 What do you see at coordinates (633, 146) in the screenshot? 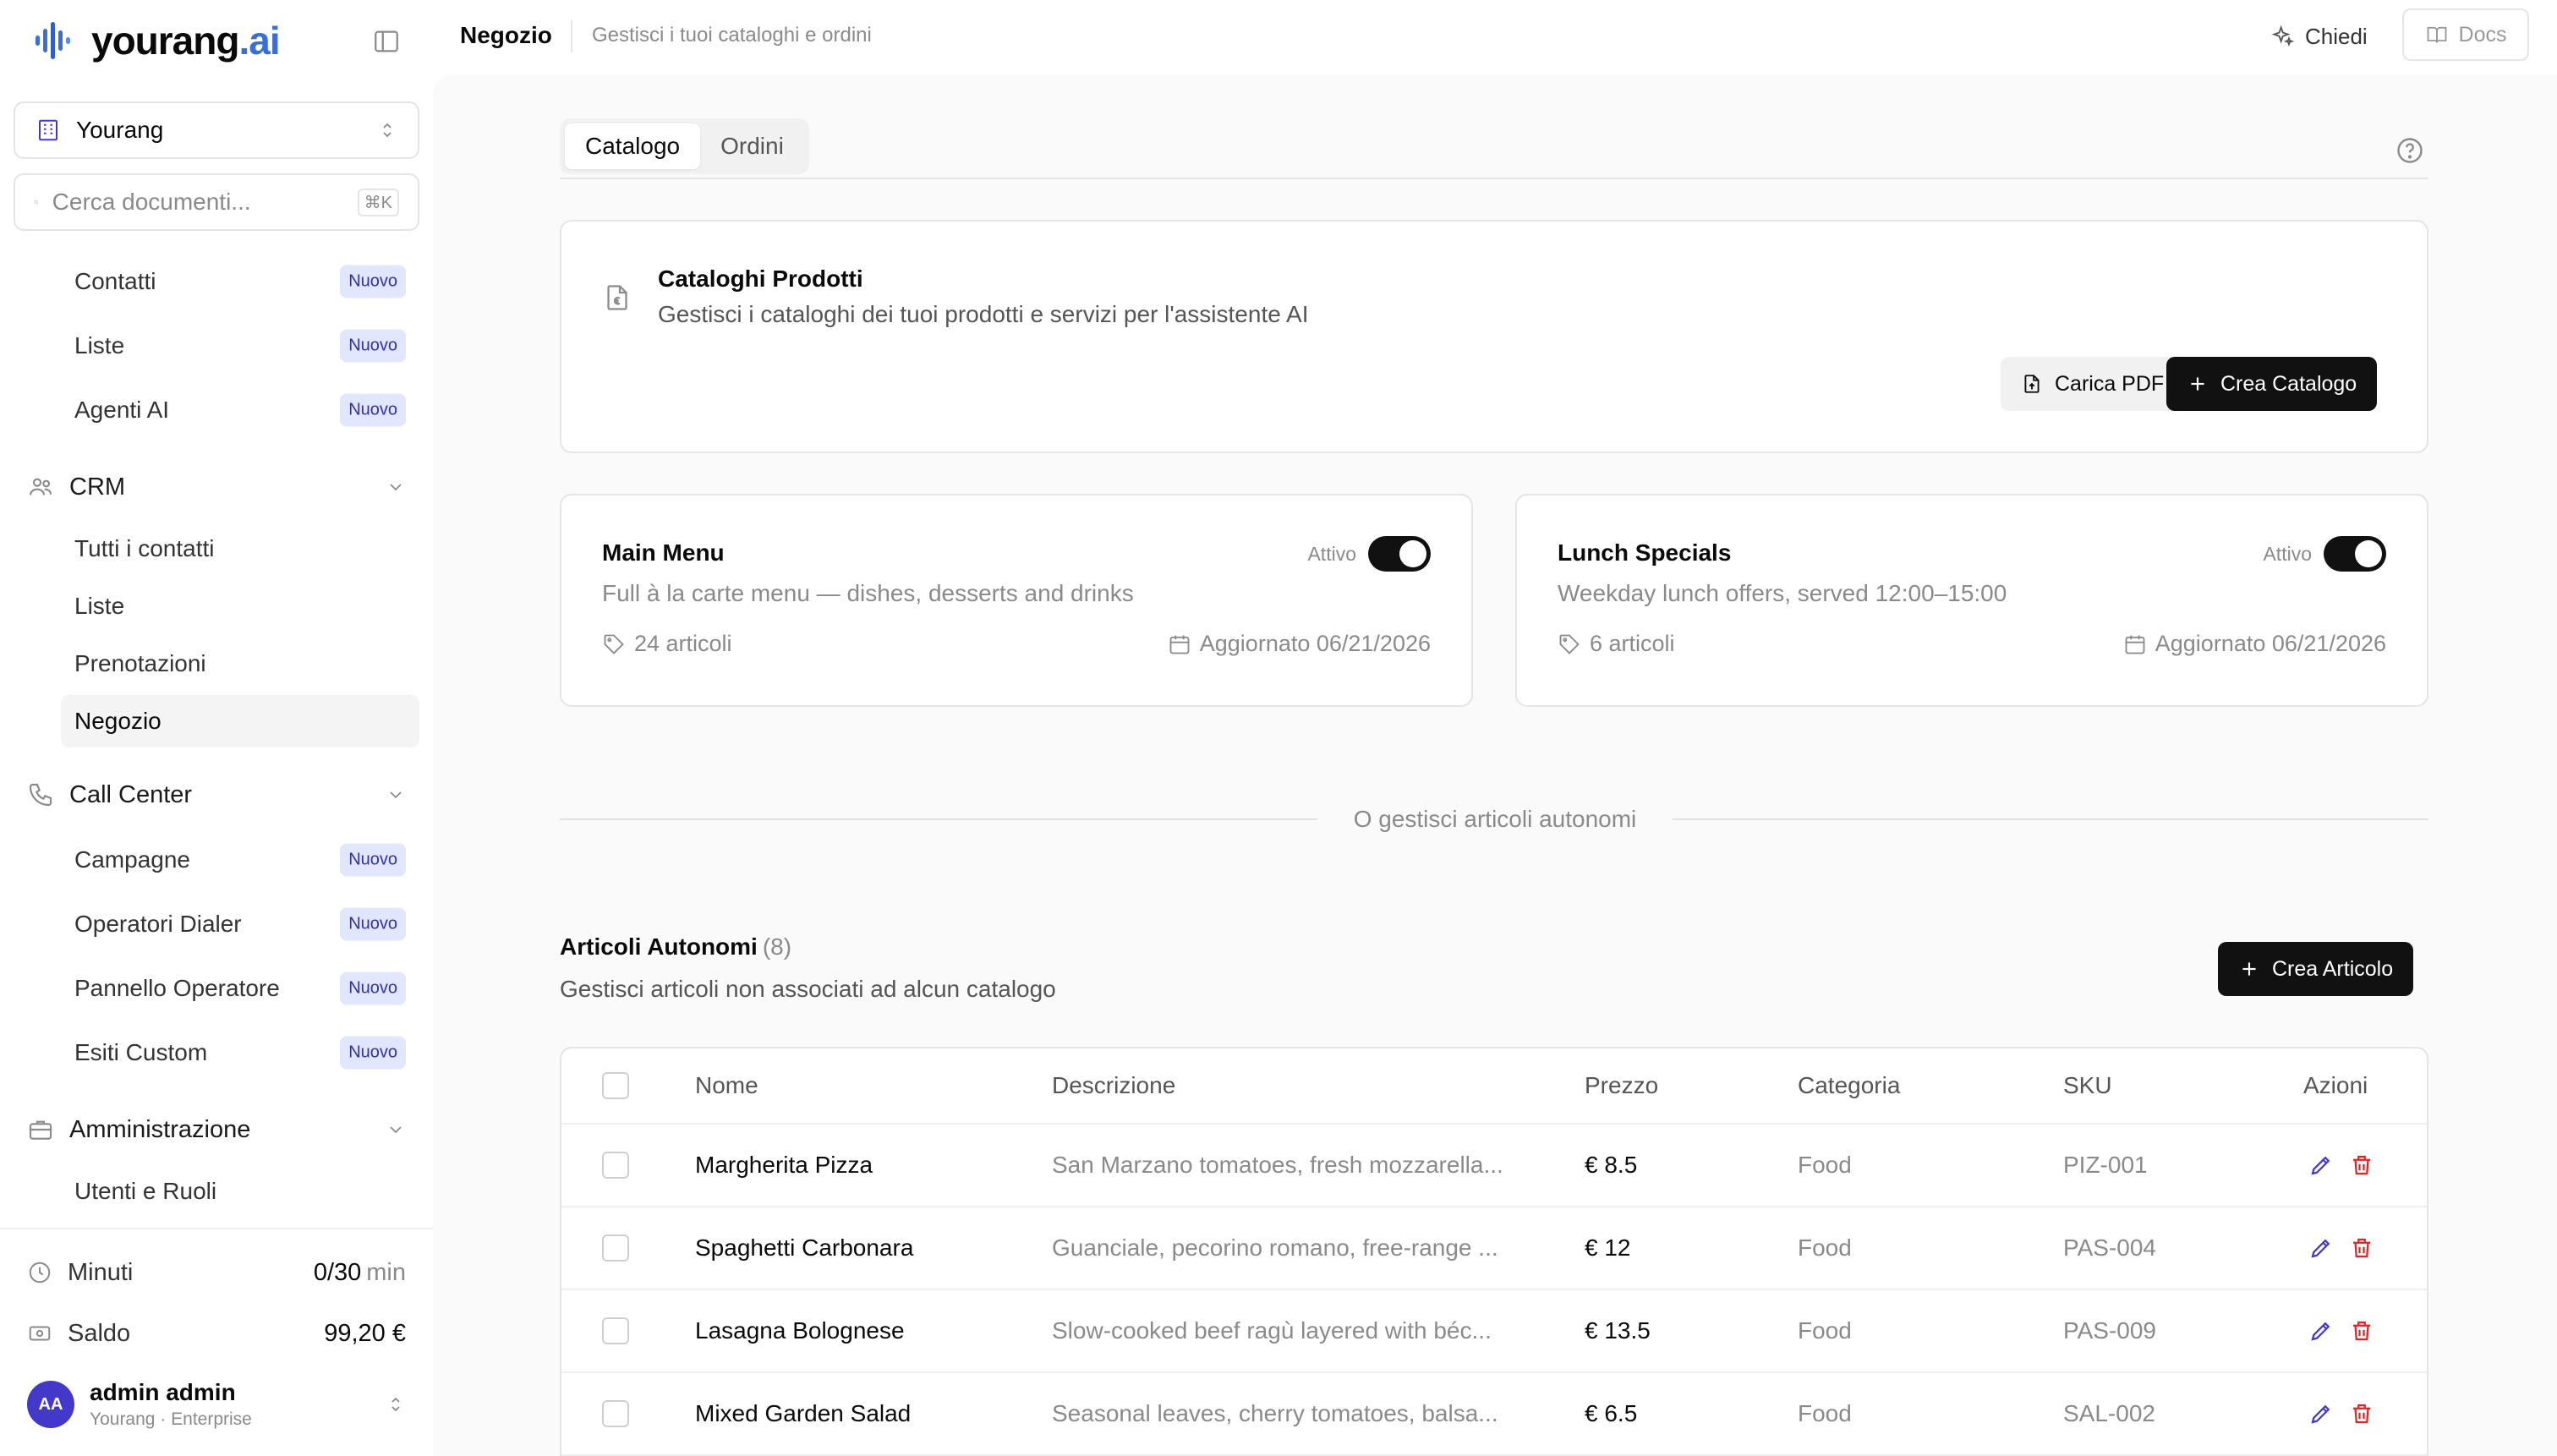
I see `tab-catalogo: Catalogo` at bounding box center [633, 146].